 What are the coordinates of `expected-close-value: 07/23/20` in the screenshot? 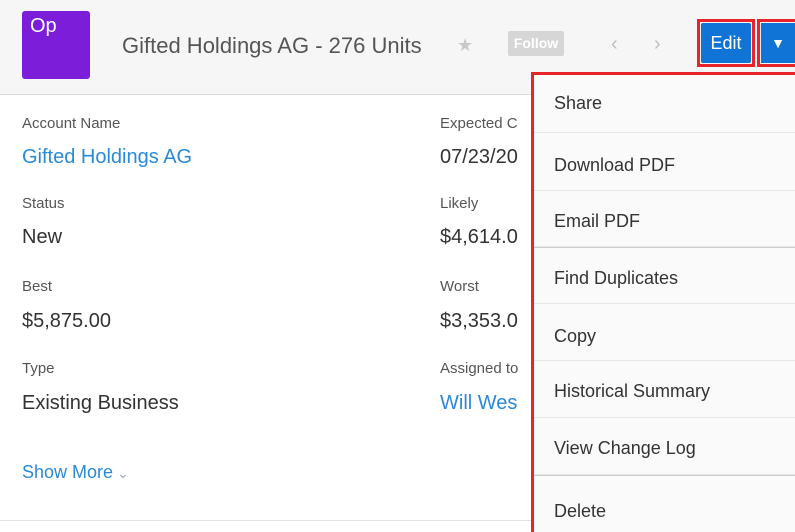 It's located at (479, 157).